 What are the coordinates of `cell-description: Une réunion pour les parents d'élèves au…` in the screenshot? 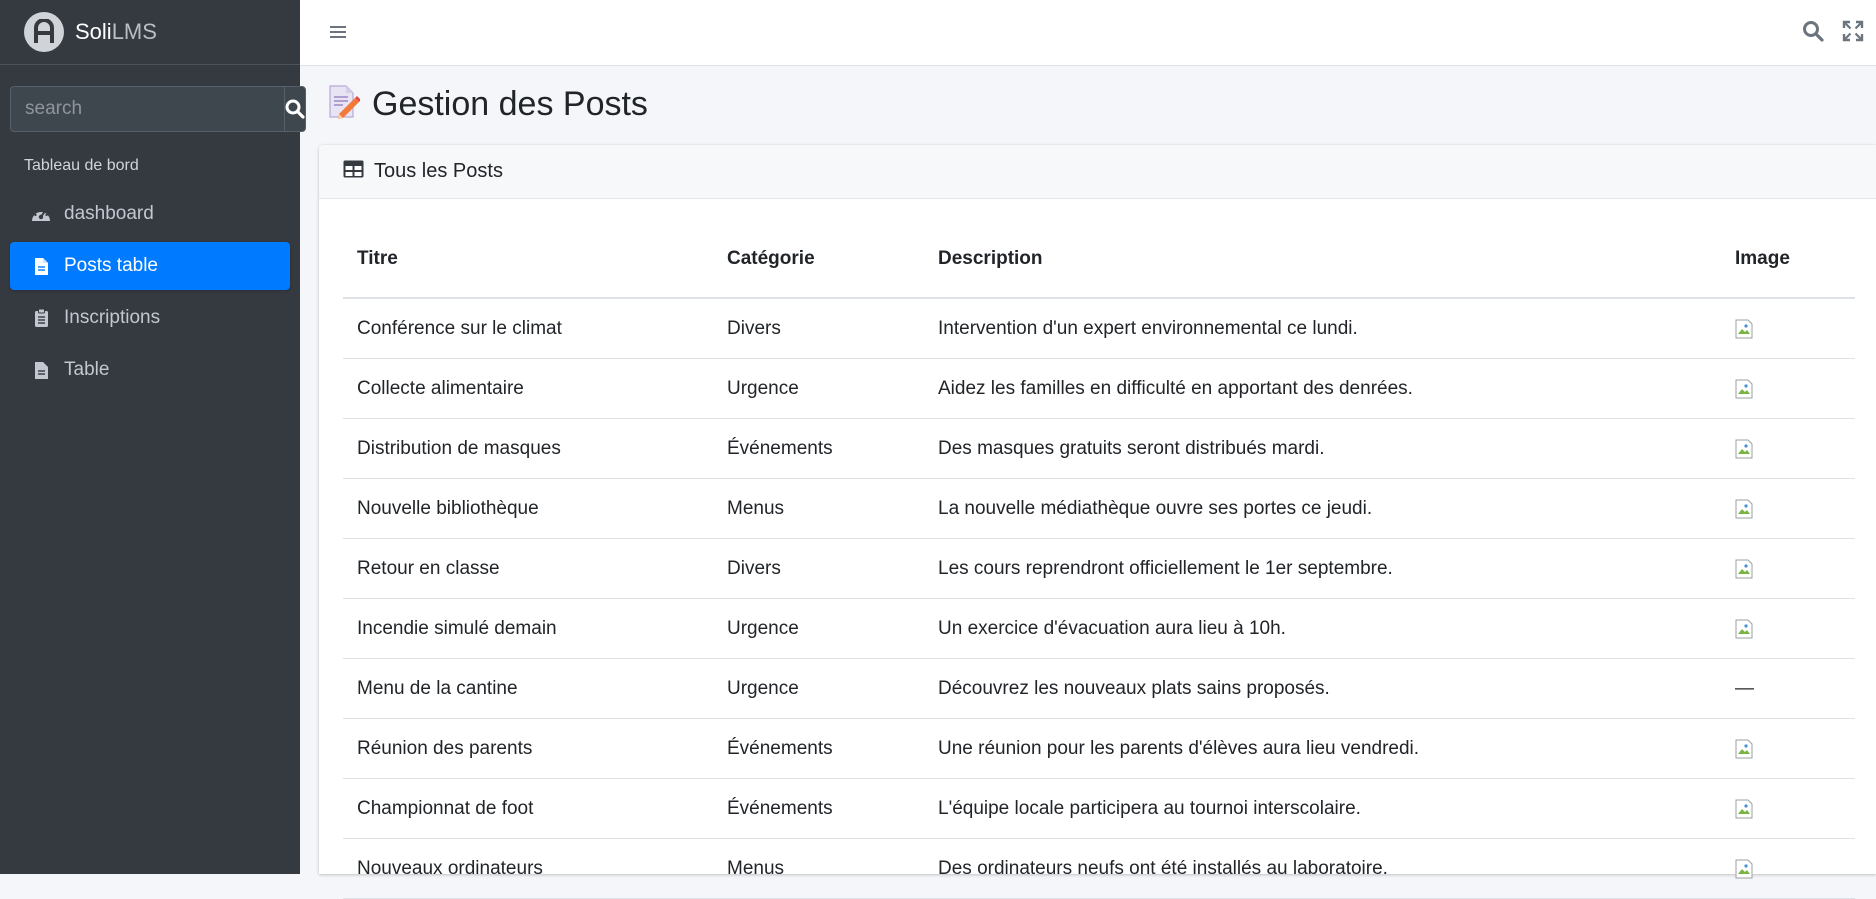 It's located at (1322, 748).